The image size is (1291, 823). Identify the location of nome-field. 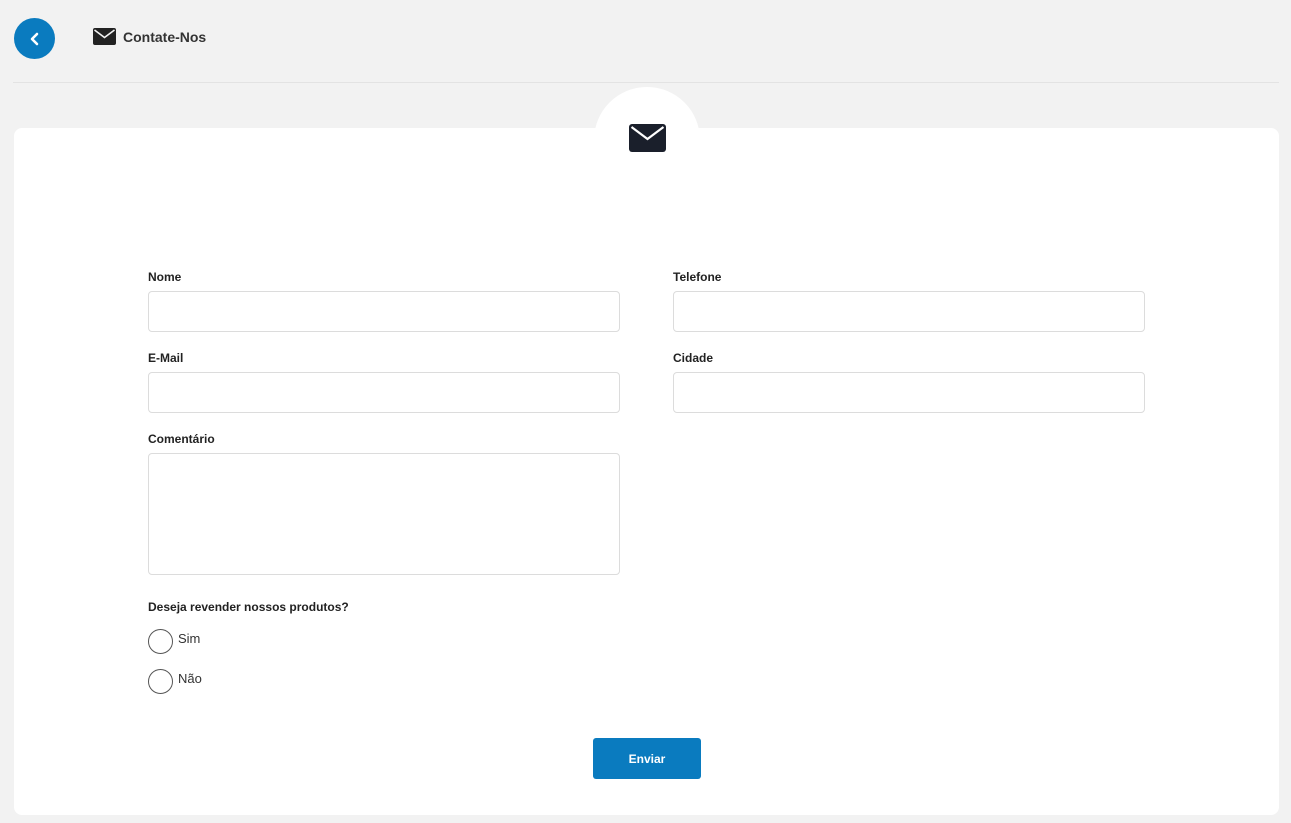
(384, 311).